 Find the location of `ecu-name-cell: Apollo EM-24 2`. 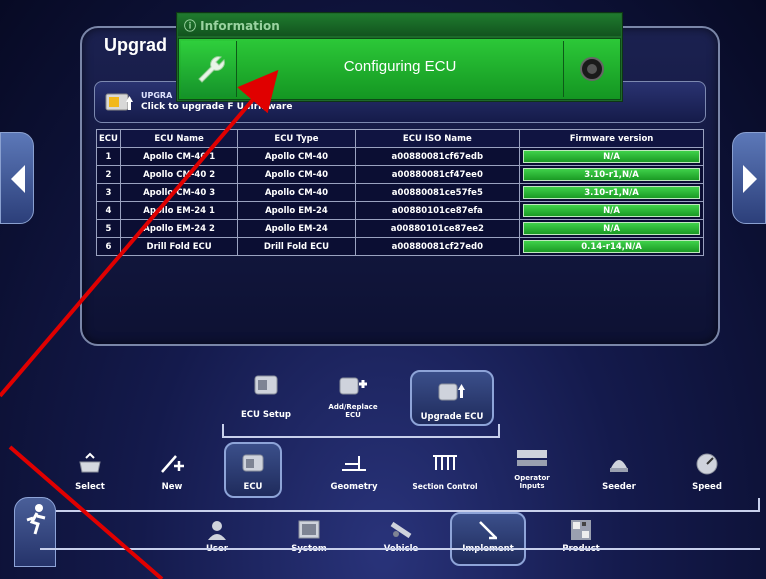

ecu-name-cell: Apollo EM-24 2 is located at coordinates (179, 228).